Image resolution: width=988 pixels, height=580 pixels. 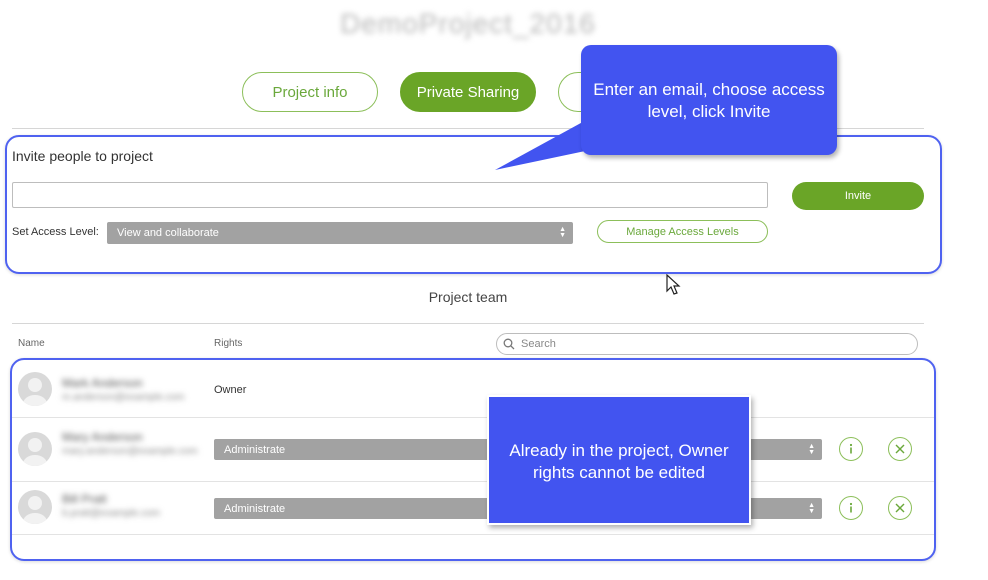 What do you see at coordinates (123, 397) in the screenshot?
I see `member-email: m.anderson@example.com` at bounding box center [123, 397].